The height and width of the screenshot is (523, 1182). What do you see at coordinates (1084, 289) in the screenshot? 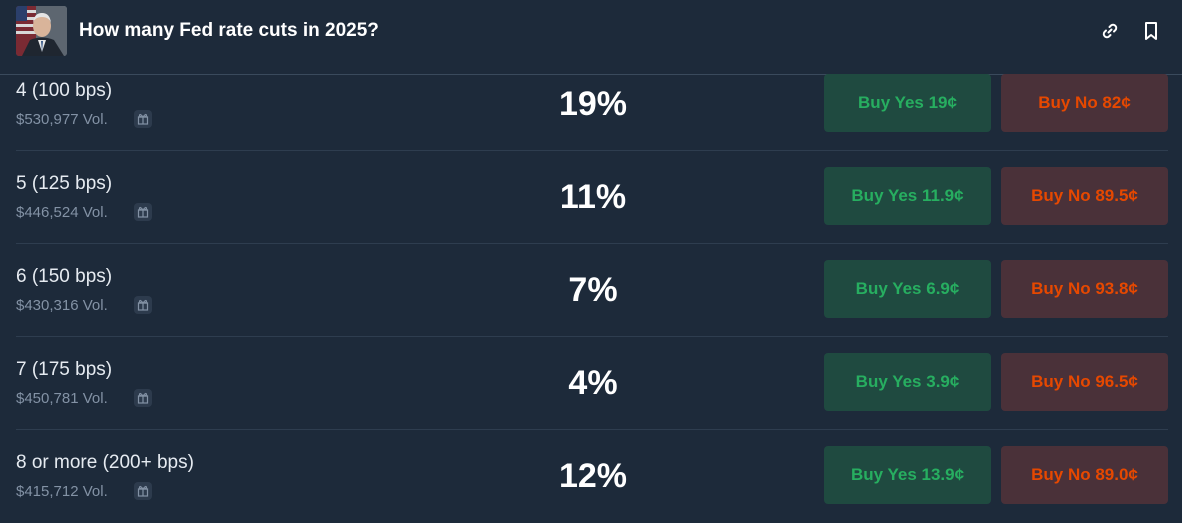
I see `buy-no-button: Buy No 93.8¢` at bounding box center [1084, 289].